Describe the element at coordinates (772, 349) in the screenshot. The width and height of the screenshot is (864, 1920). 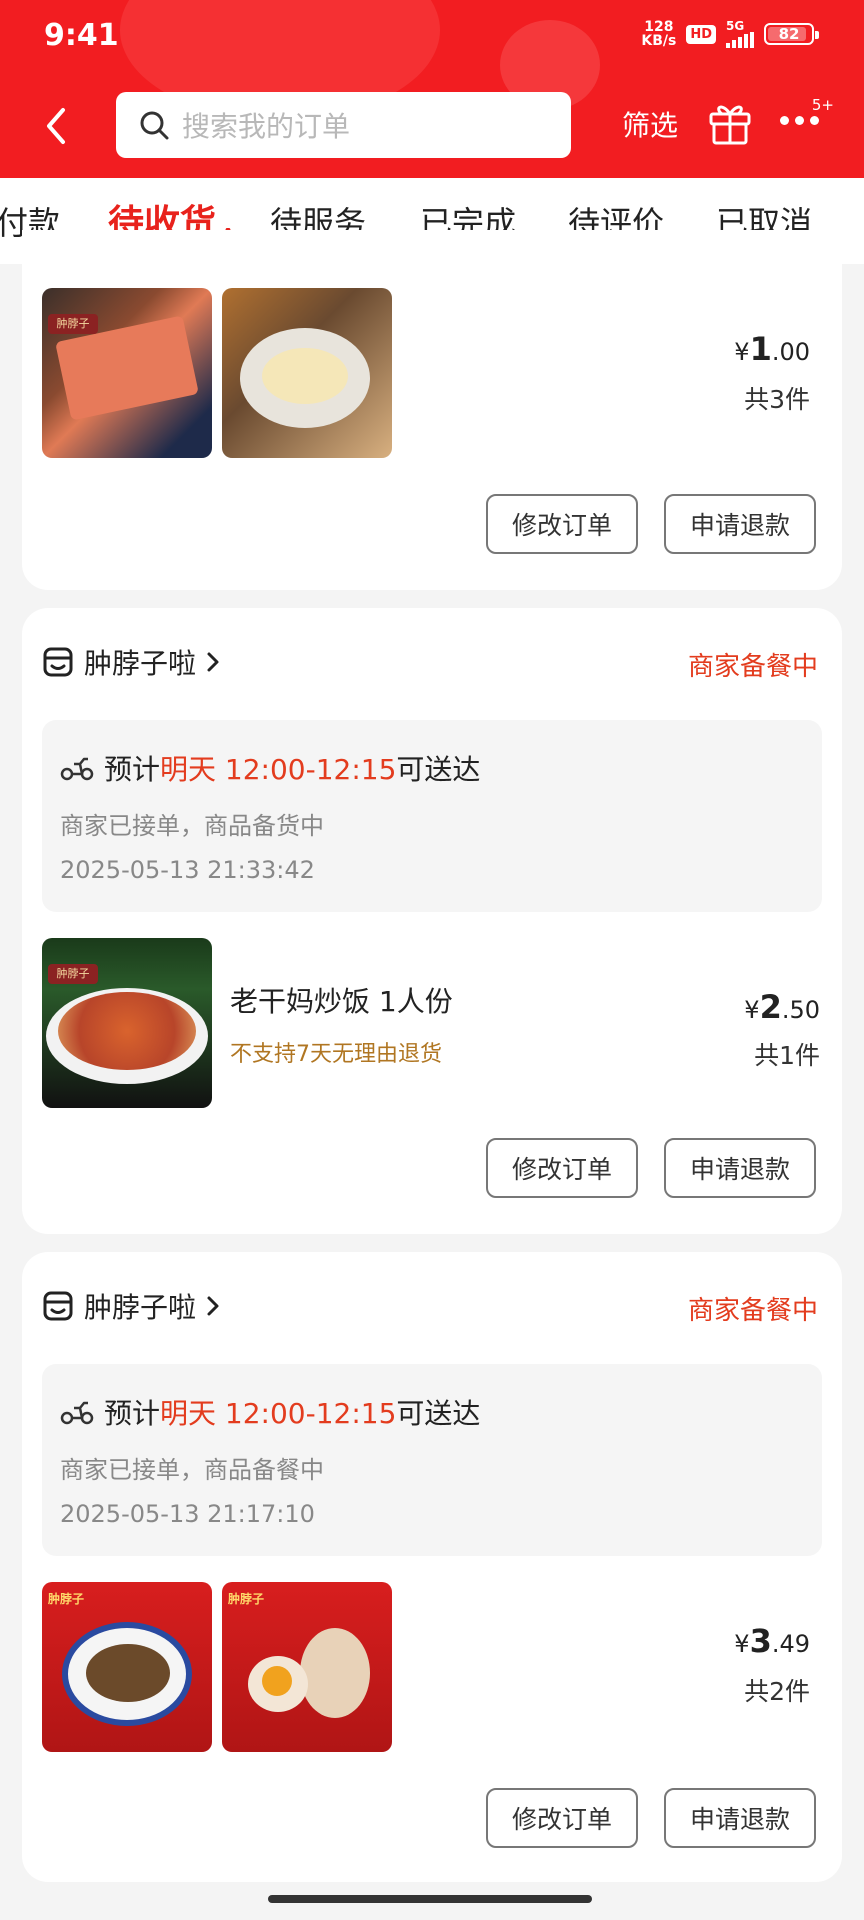
I see `order-price: ¥1.00` at that location.